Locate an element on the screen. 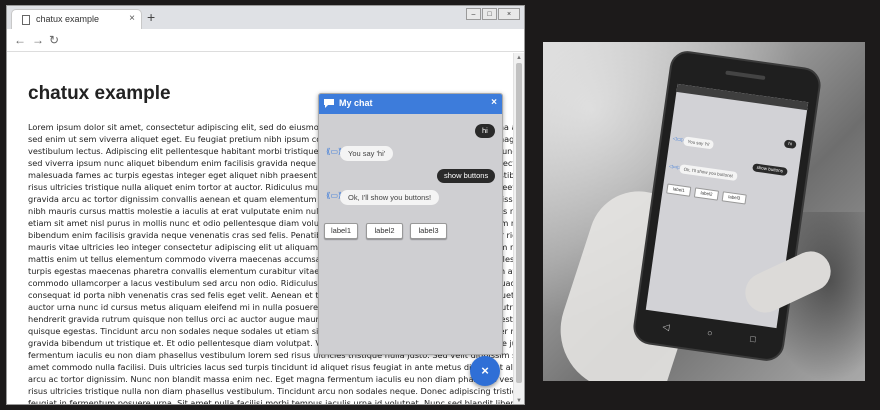 This screenshot has height=410, width=880. chat-close-icon: × is located at coordinates (494, 102).